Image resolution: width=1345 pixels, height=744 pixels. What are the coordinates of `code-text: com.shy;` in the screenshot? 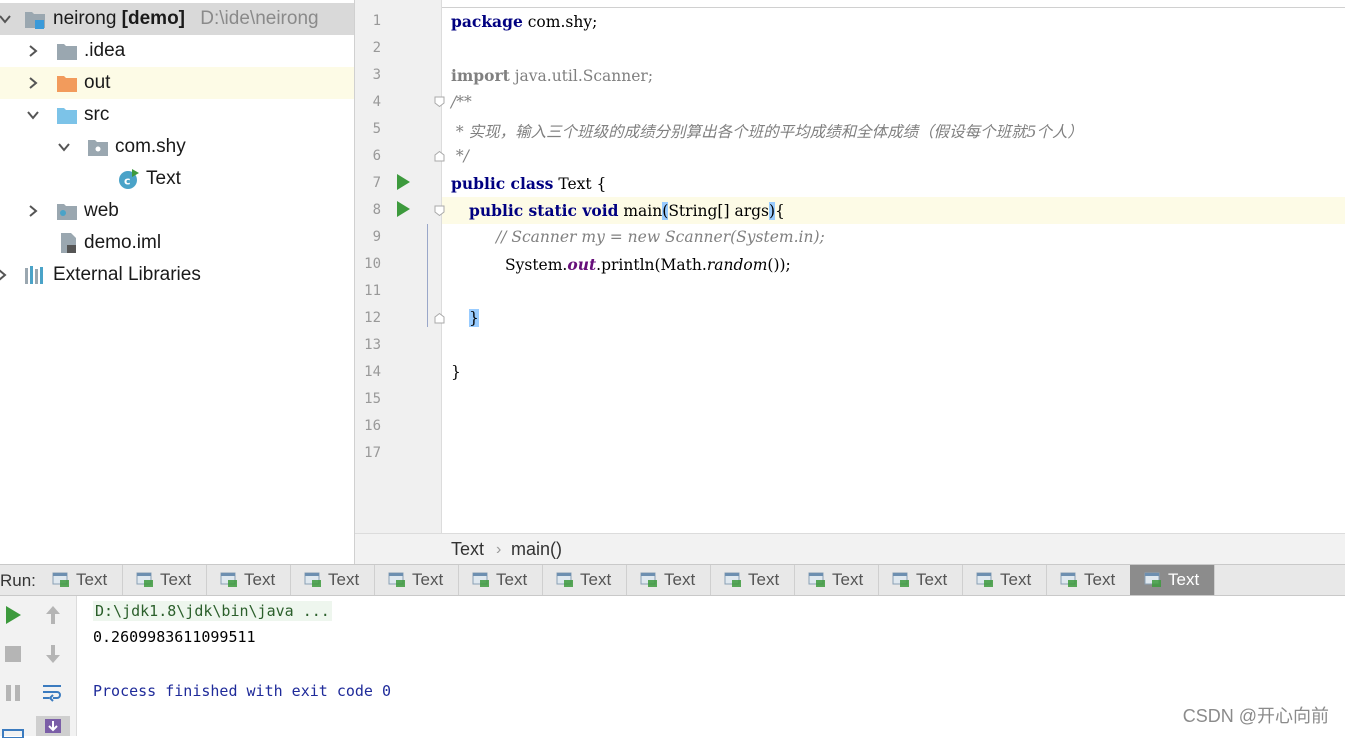 It's located at (560, 22).